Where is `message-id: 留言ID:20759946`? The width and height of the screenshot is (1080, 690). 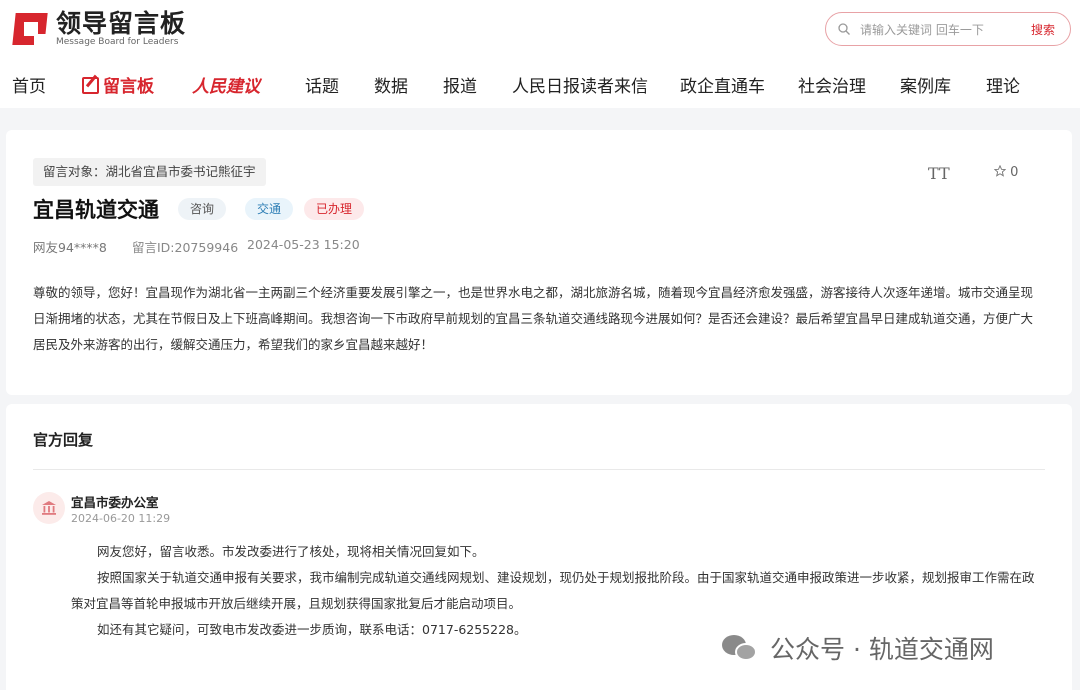
message-id: 留言ID:20759946 is located at coordinates (185, 247).